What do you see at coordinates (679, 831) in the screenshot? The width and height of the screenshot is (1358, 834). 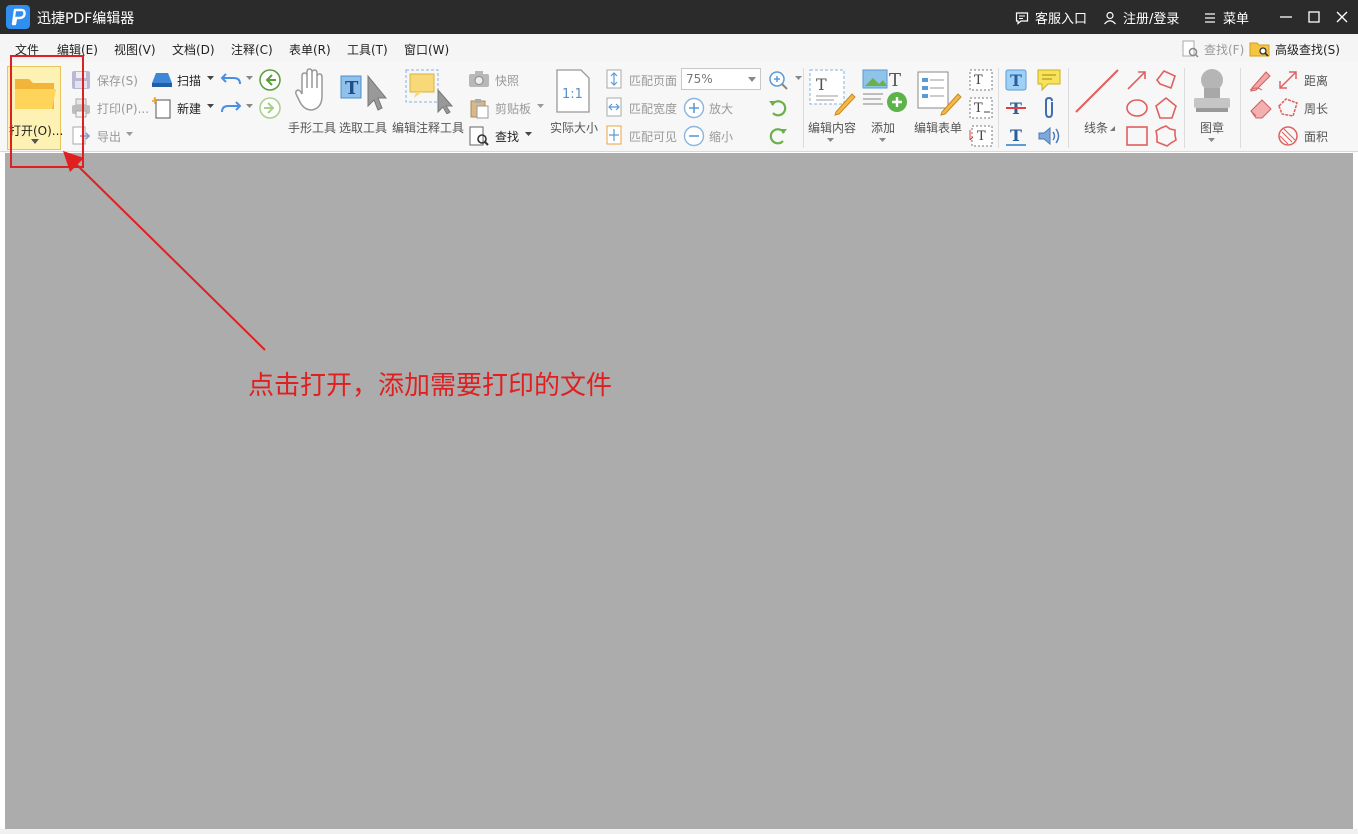 I see `window-bottom-border` at bounding box center [679, 831].